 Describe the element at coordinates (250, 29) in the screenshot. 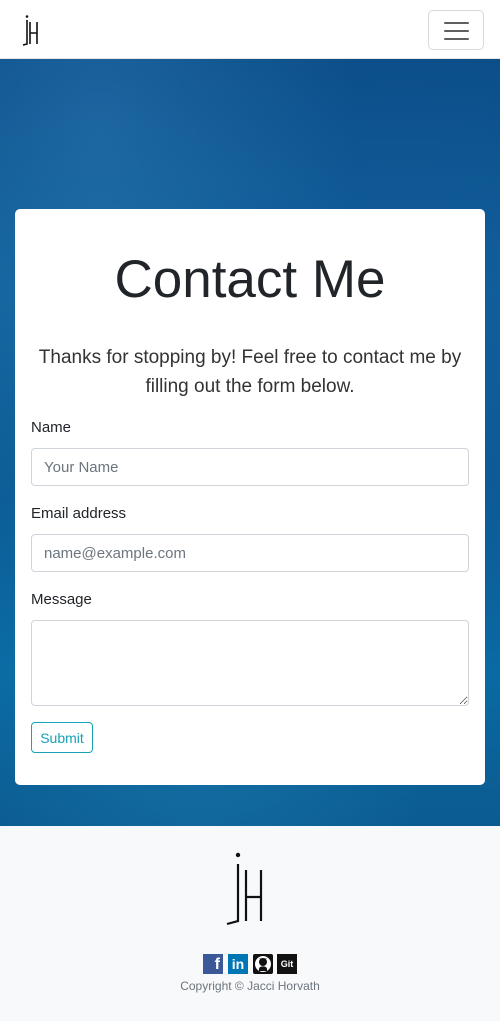

I see `top-navbar` at that location.